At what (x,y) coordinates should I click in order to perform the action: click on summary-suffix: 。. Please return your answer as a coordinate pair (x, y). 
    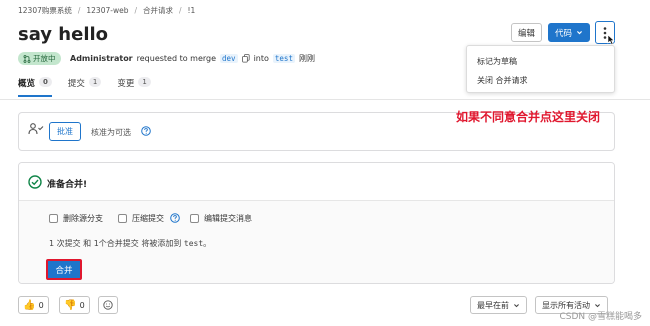
    Looking at the image, I should click on (207, 243).